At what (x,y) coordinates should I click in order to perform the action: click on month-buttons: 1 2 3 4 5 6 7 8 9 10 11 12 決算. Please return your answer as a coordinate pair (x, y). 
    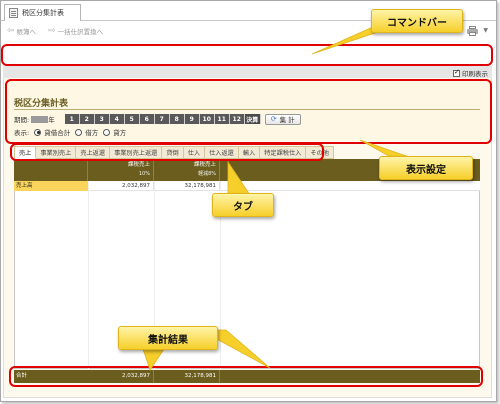
    Looking at the image, I should click on (162, 119).